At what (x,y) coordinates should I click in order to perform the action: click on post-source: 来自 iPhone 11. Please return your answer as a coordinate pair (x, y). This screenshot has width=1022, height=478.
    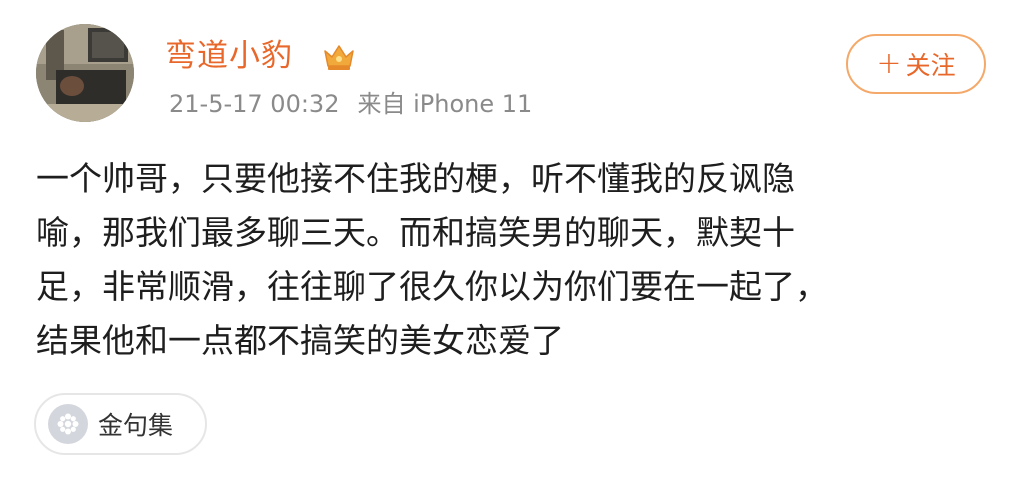
    Looking at the image, I should click on (445, 104).